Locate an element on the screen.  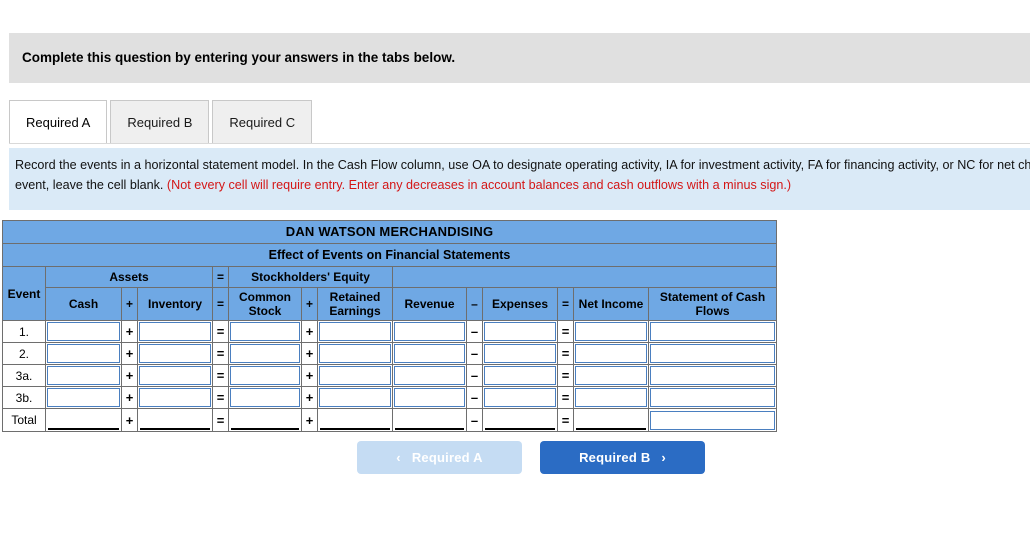
total-row-label: Total is located at coordinates (24, 420).